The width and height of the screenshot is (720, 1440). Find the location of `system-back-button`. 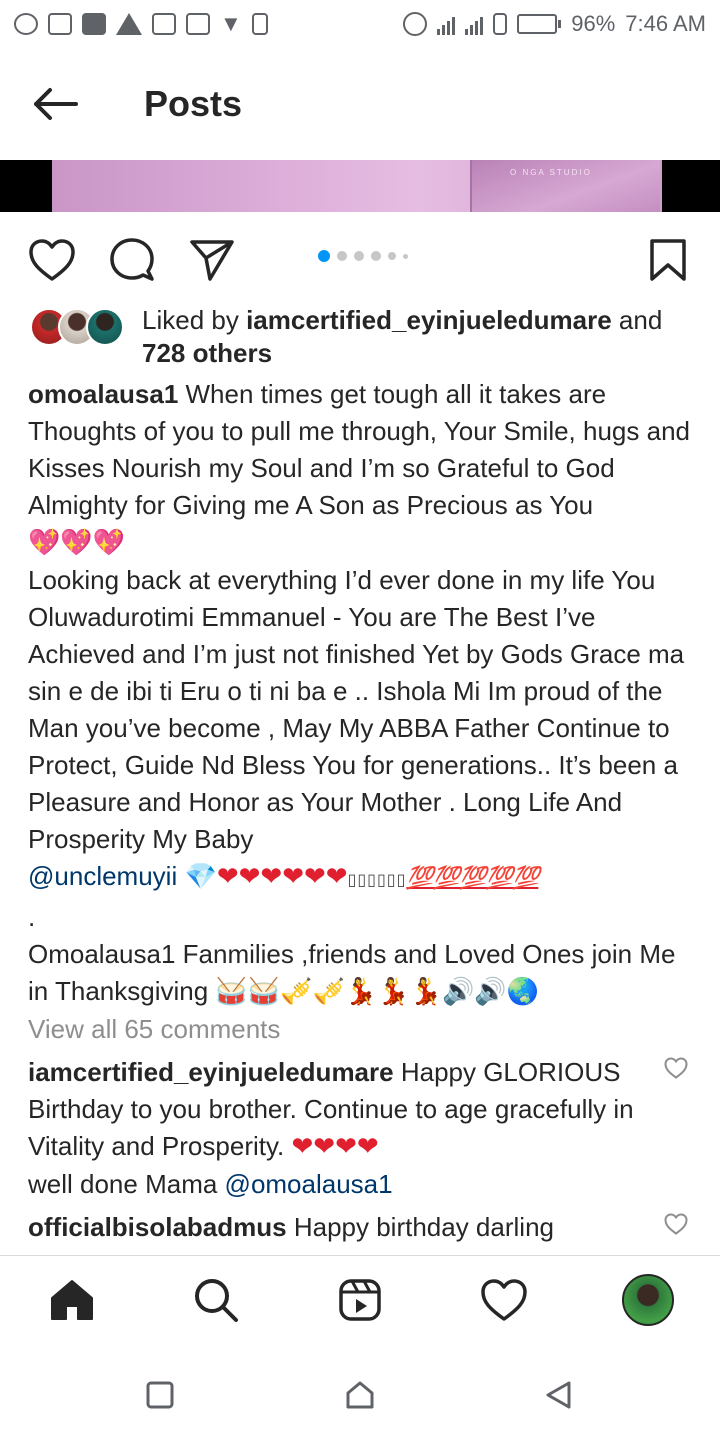

system-back-button is located at coordinates (558, 1395).